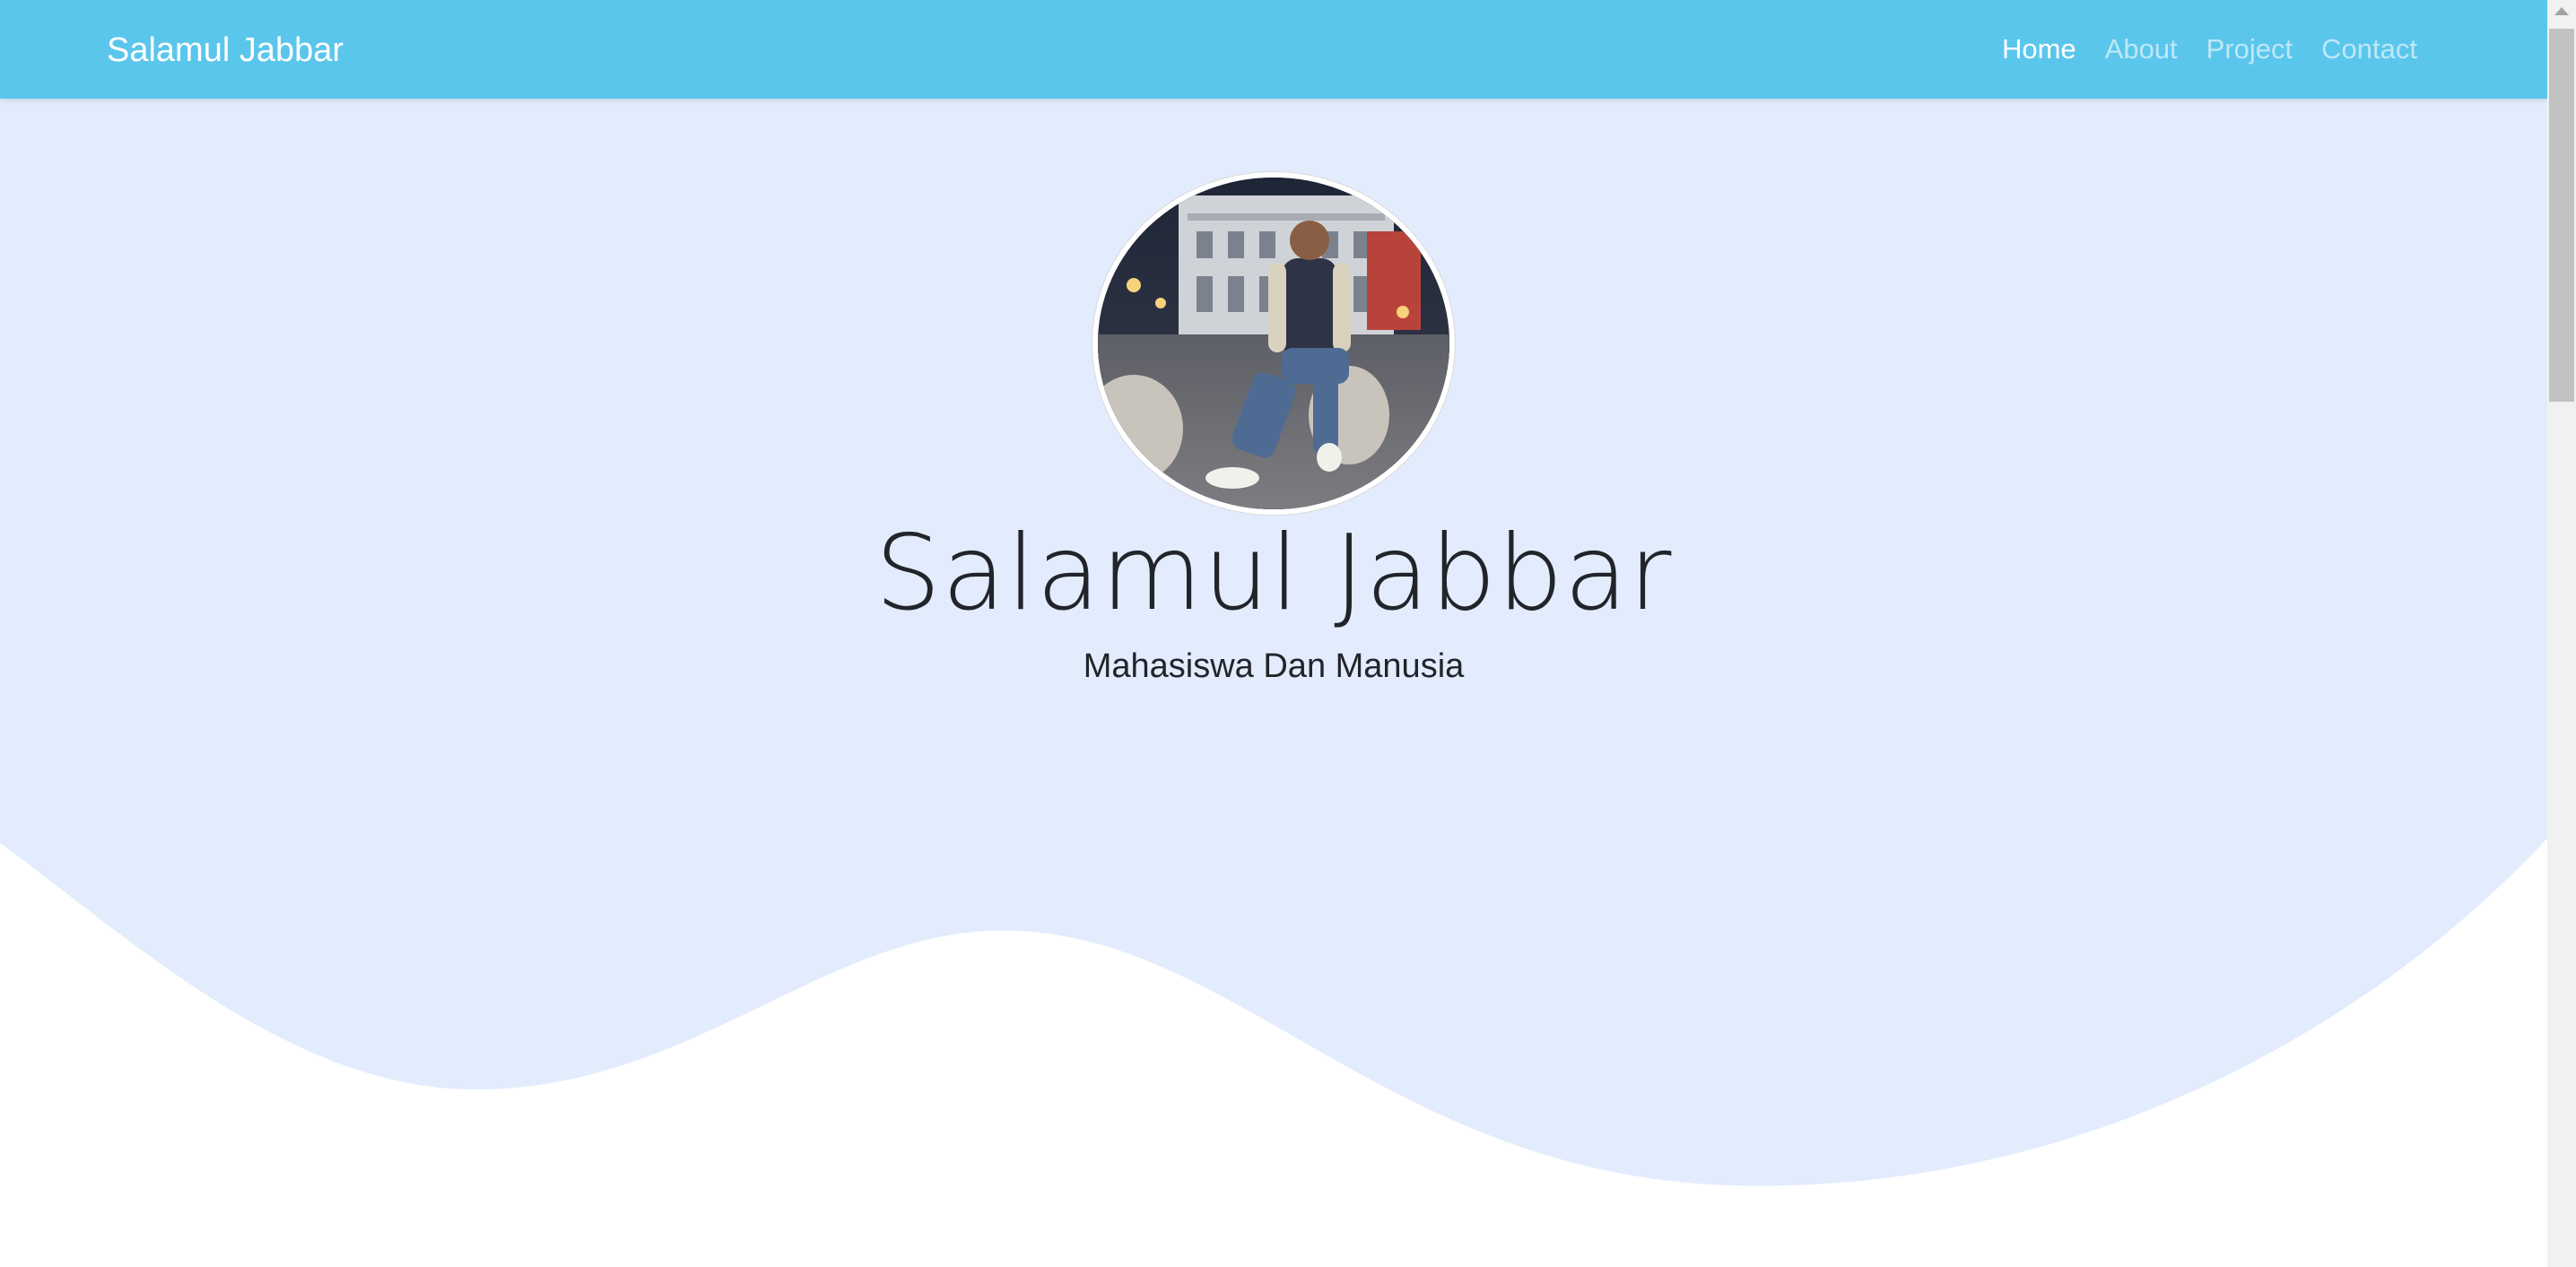 Image resolution: width=2576 pixels, height=1267 pixels. Describe the element at coordinates (2561, 215) in the screenshot. I see `scrollbar-thumb` at that location.